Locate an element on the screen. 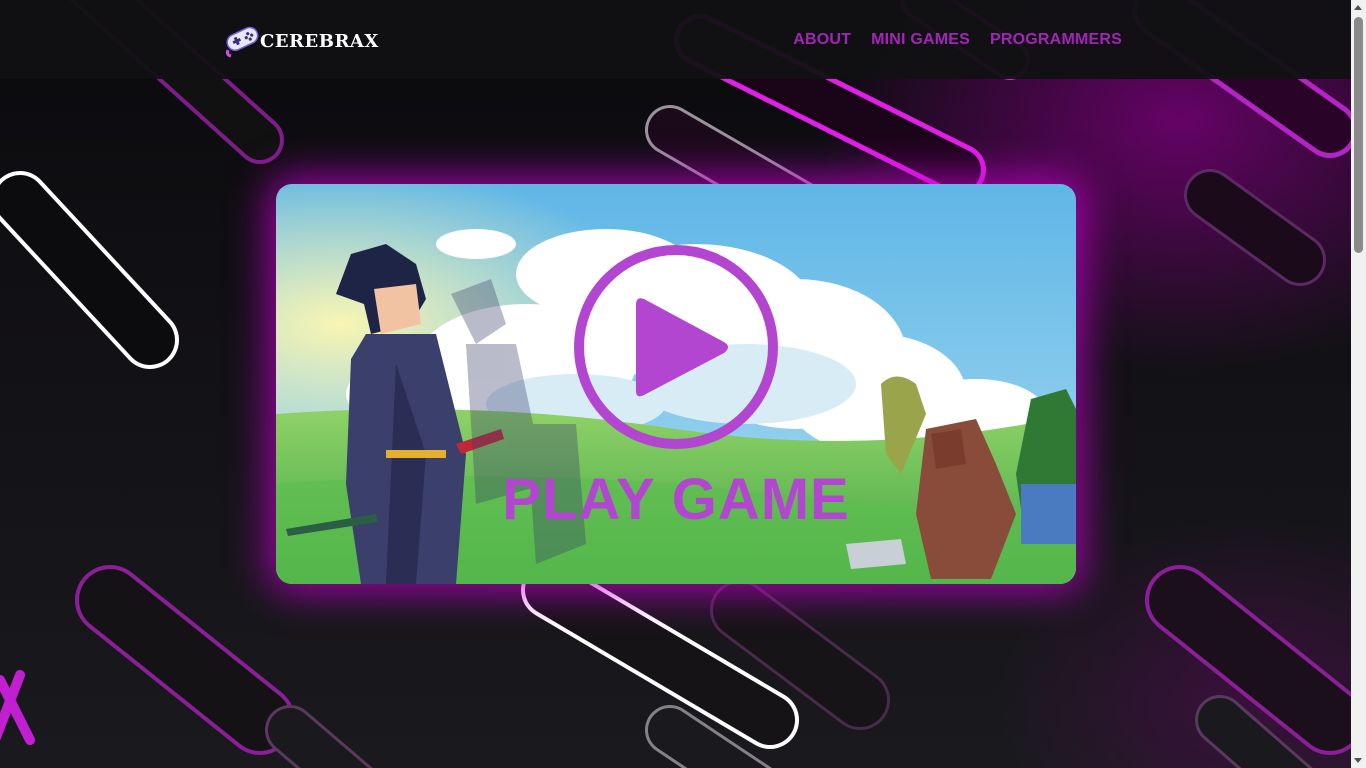 This screenshot has height=768, width=1366. nav-about: ABOUT is located at coordinates (822, 40).